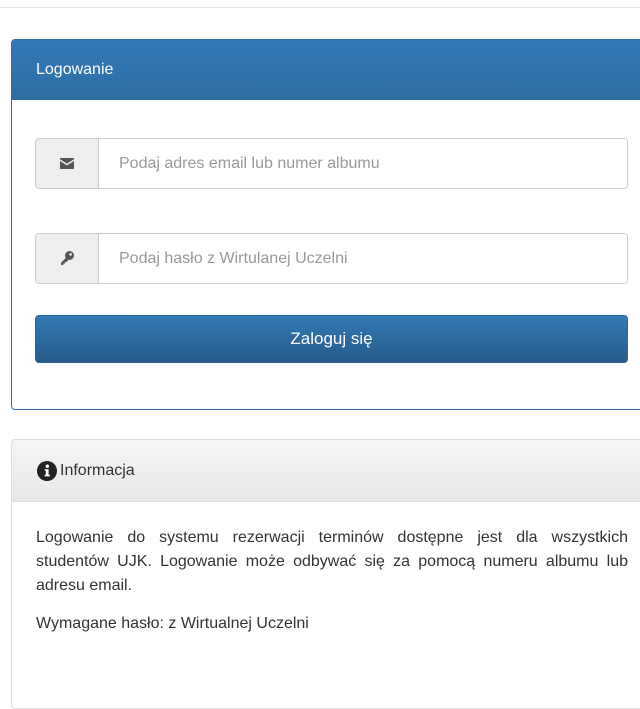 This screenshot has width=640, height=709. I want to click on info-circle-icon, so click(47, 470).